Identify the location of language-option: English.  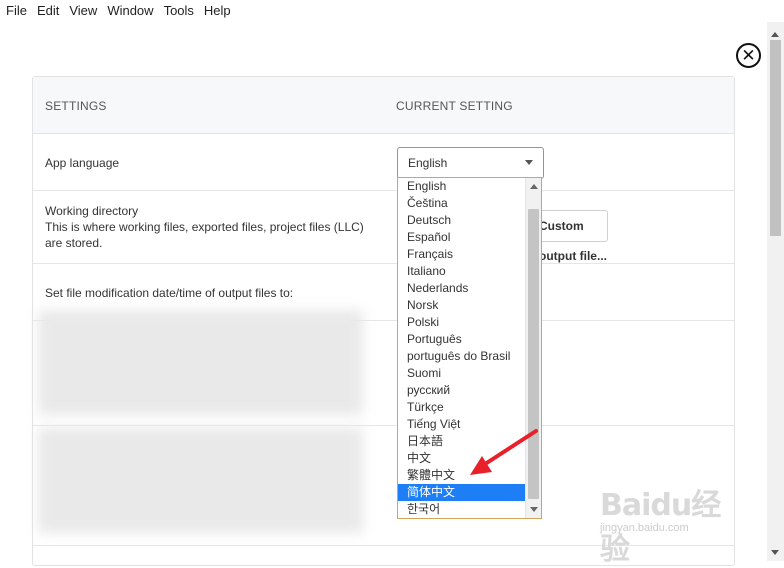
(462, 186).